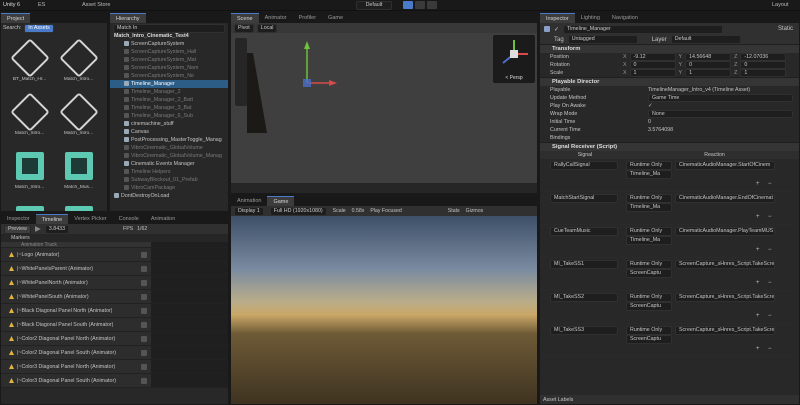 Image resolution: width=800 pixels, height=405 pixels. I want to click on gizmos-toggle: Gizmos, so click(475, 211).